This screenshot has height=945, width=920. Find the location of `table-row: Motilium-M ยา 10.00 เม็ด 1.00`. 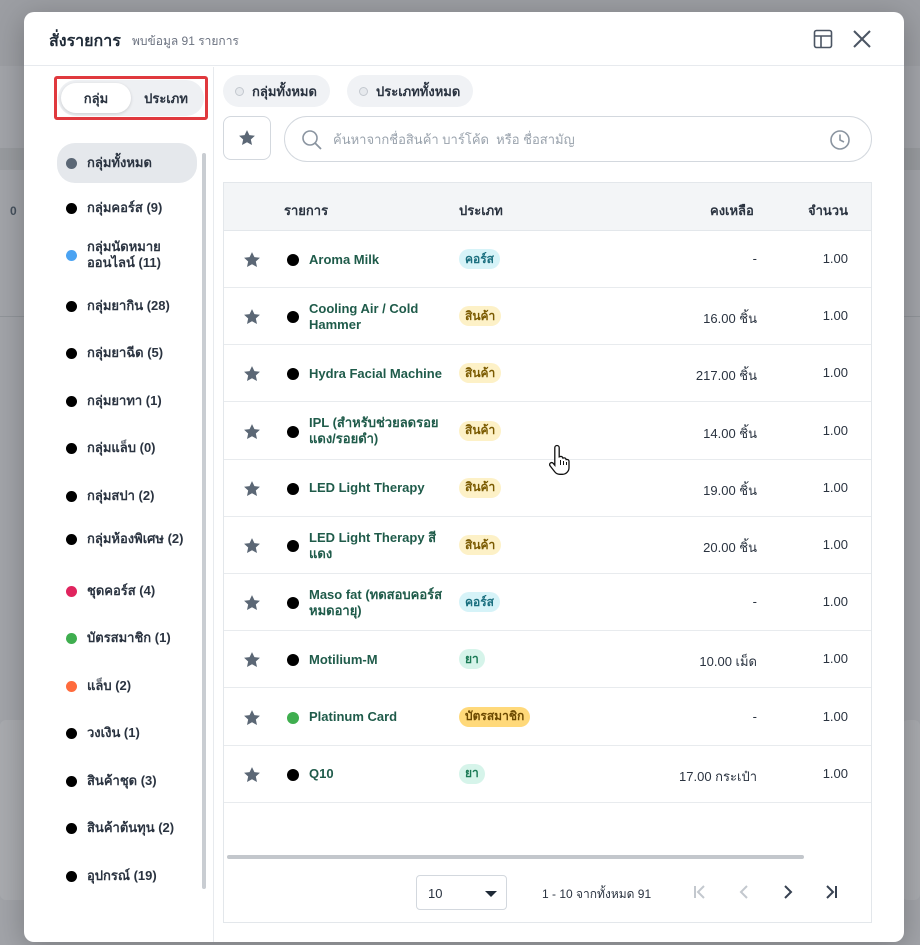

table-row: Motilium-M ยา 10.00 เม็ด 1.00 is located at coordinates (547, 660).